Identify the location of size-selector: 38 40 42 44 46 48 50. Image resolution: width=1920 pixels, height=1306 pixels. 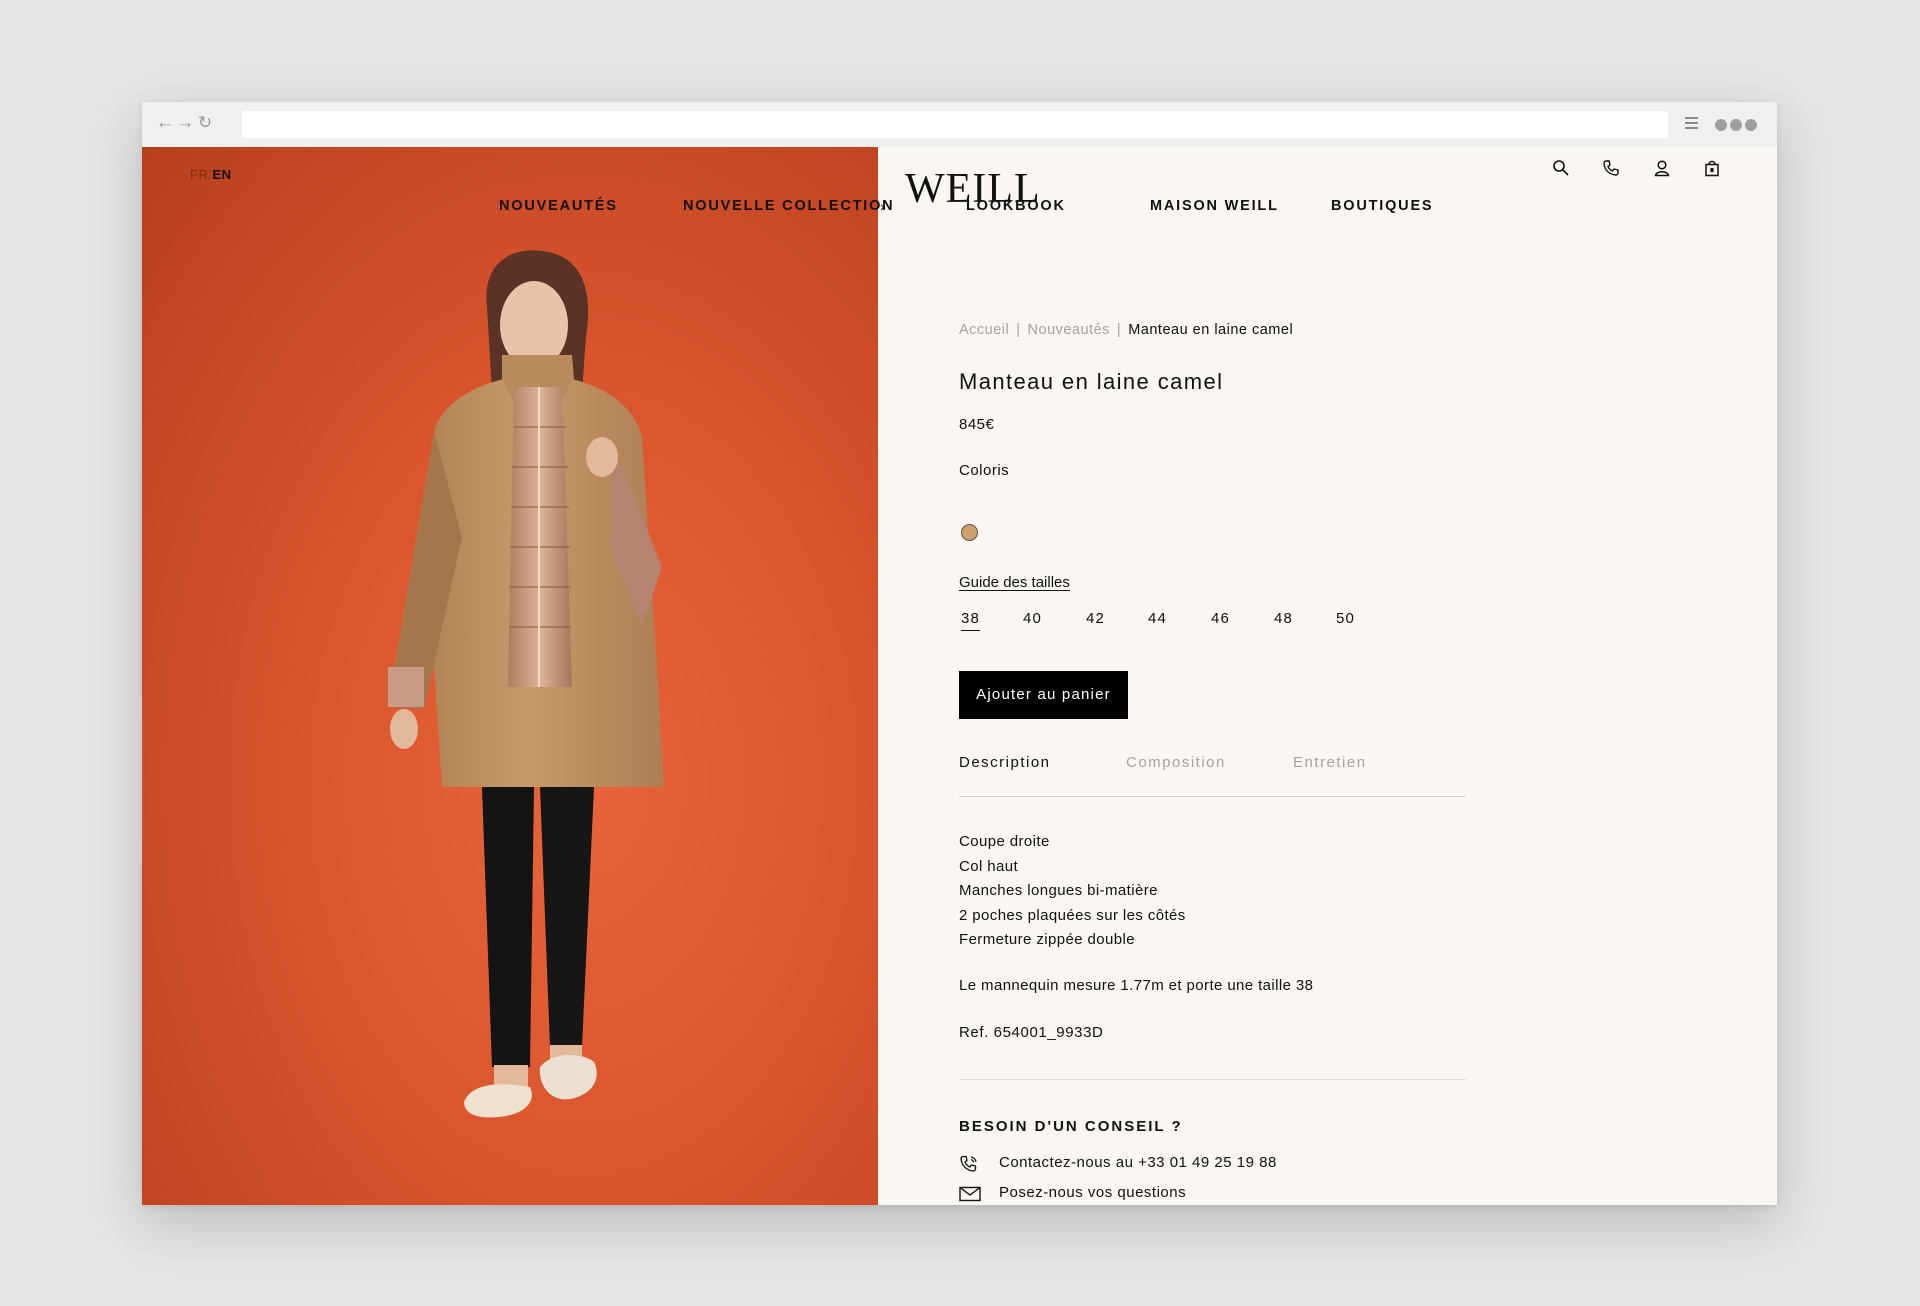
(1169, 623).